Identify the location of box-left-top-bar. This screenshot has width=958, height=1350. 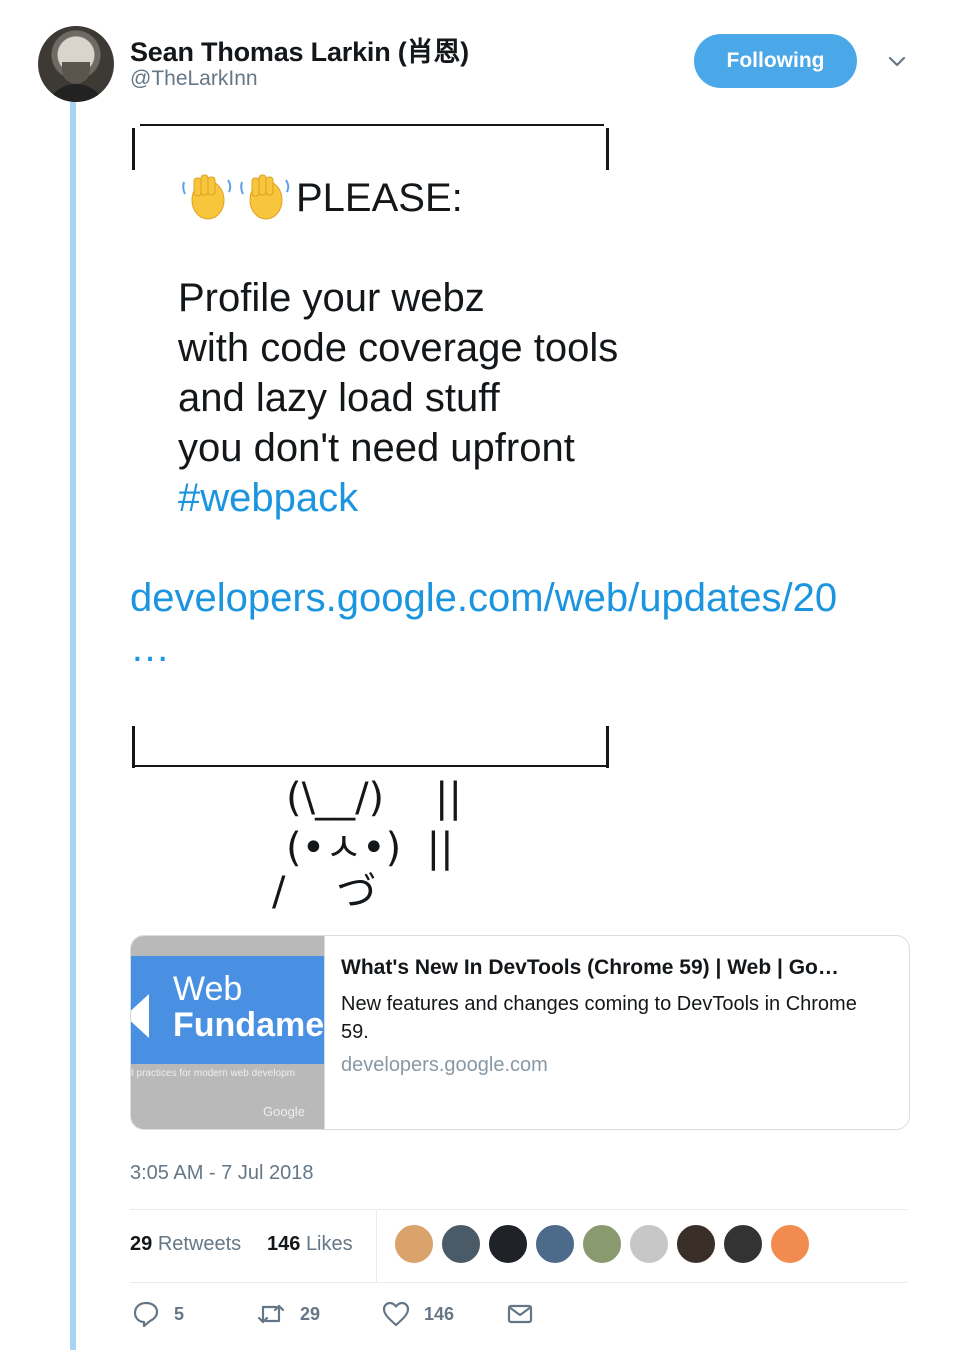
(133, 149).